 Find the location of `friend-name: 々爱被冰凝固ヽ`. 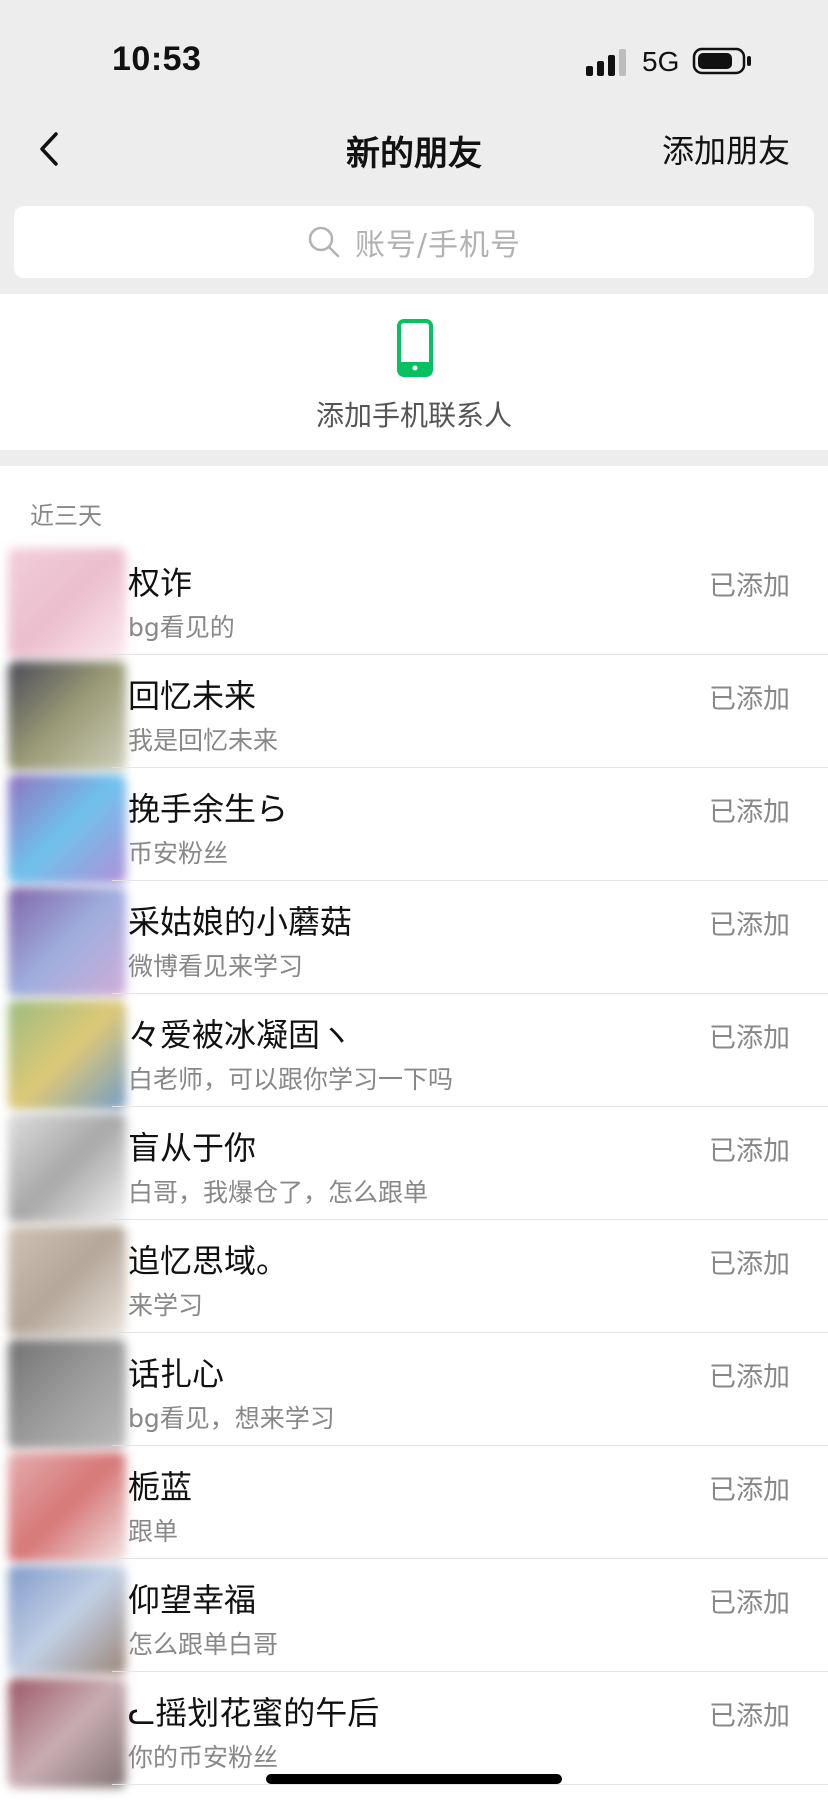

friend-name: 々爱被冰凝固ヽ is located at coordinates (240, 1035).